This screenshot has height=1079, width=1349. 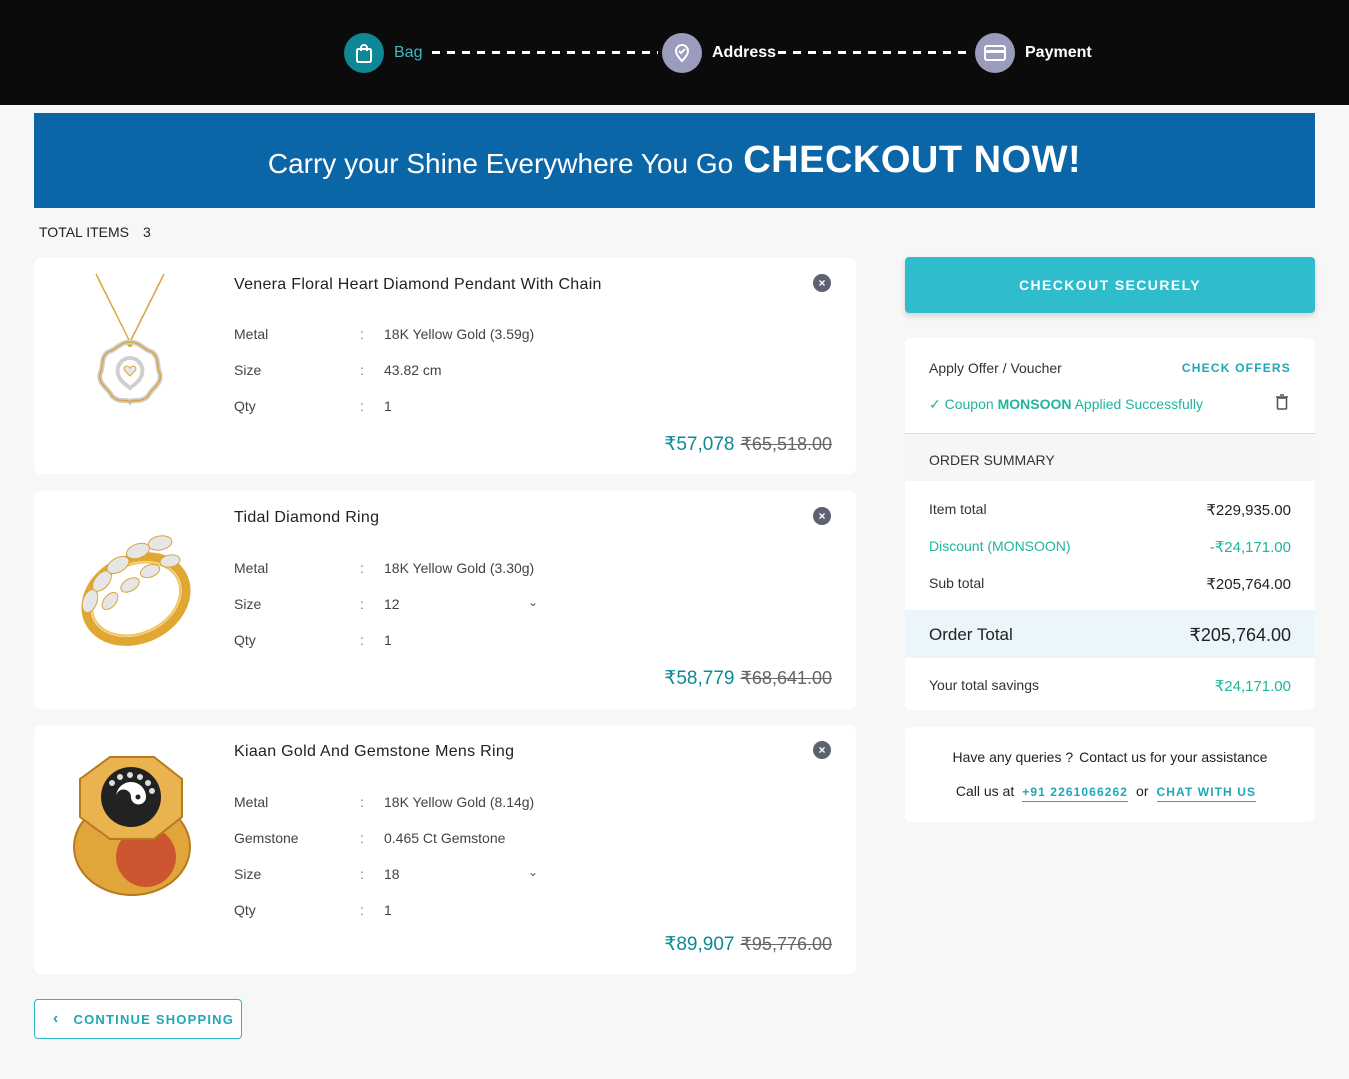 I want to click on original-price: ₹95,776.00, so click(x=786, y=944).